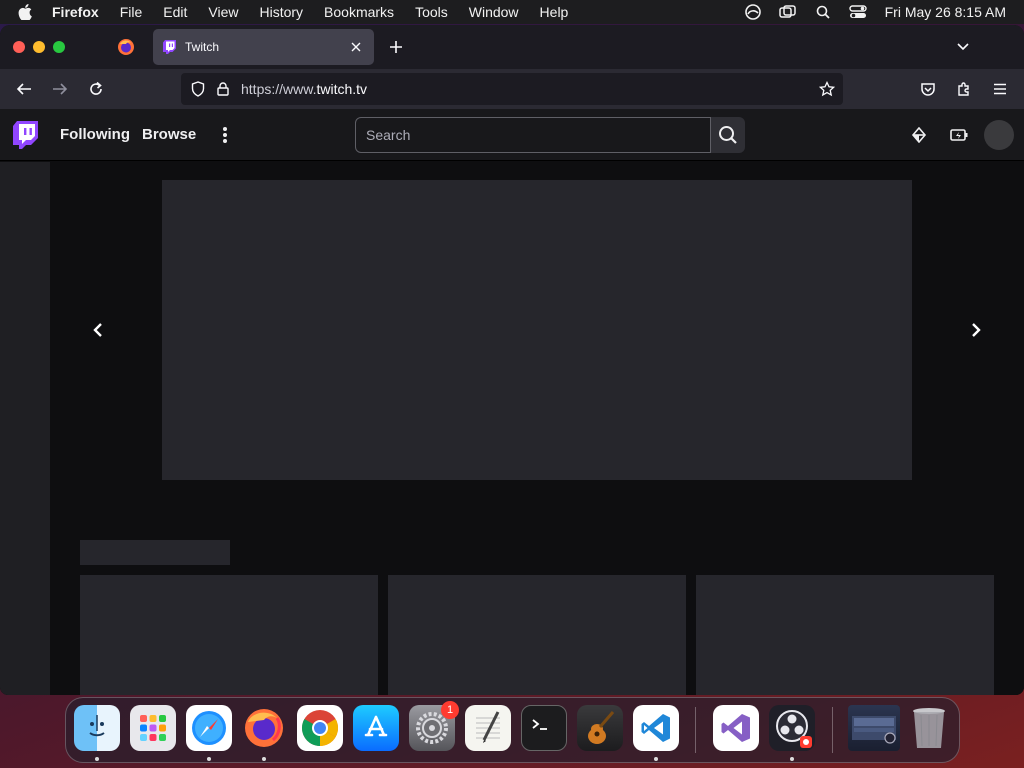  I want to click on fullscreen-window-button, so click(59, 47).